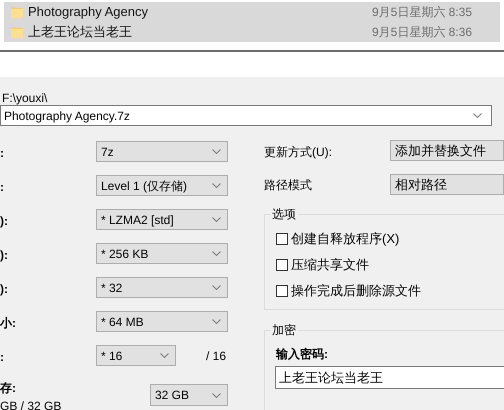 The height and width of the screenshot is (410, 504). Describe the element at coordinates (162, 321) in the screenshot. I see `dropdown: * 64 MB` at that location.